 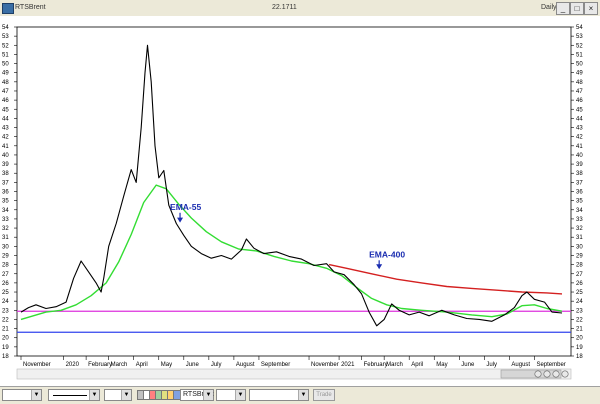 I want to click on y-tick-label-right: 44, so click(x=579, y=119).